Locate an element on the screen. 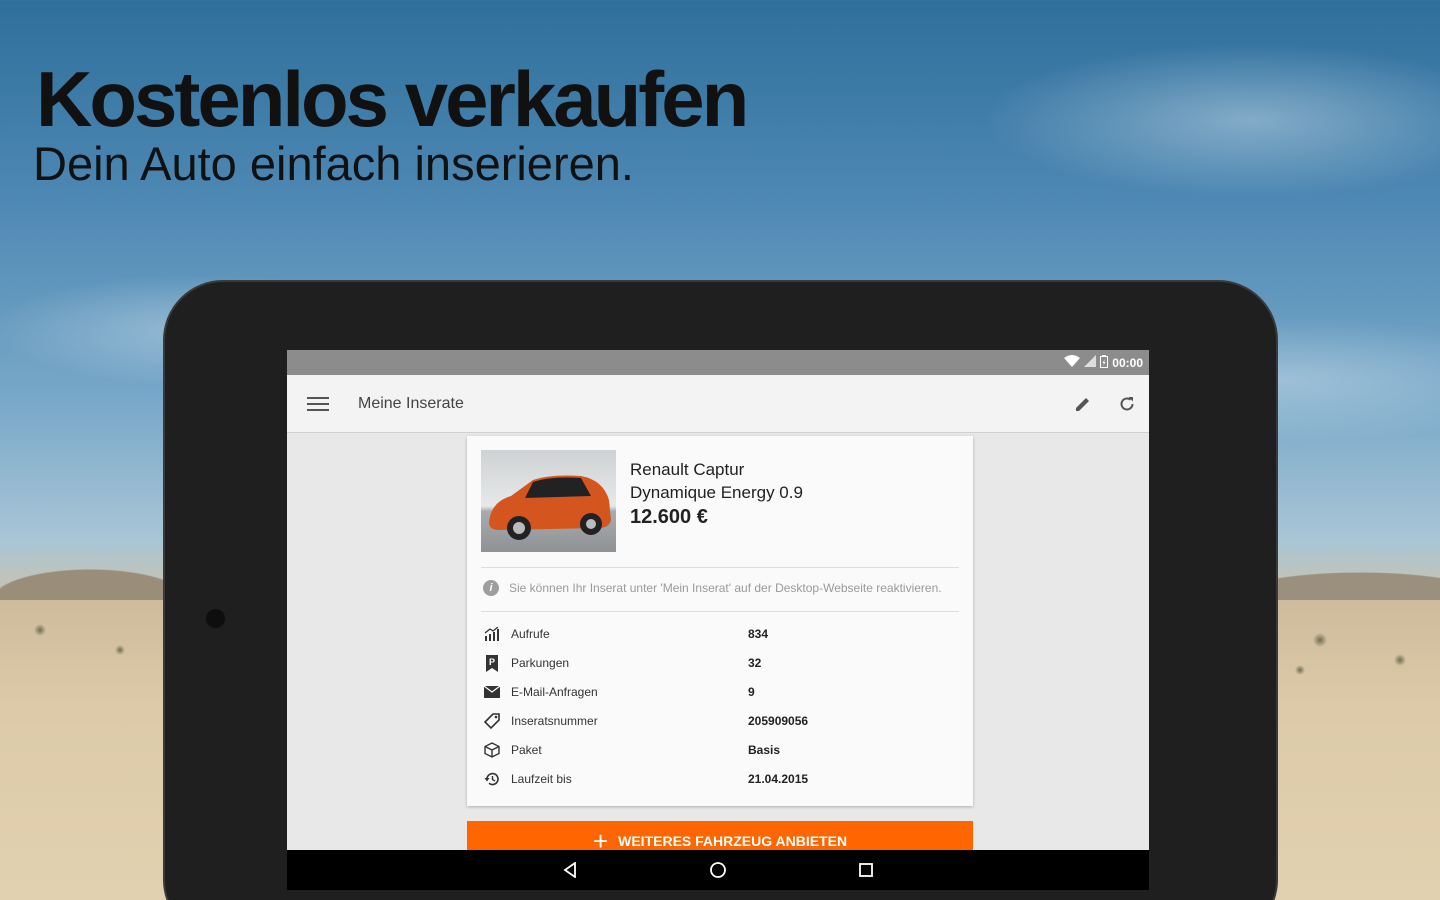 This screenshot has width=1440, height=900. tag-icon is located at coordinates (492, 721).